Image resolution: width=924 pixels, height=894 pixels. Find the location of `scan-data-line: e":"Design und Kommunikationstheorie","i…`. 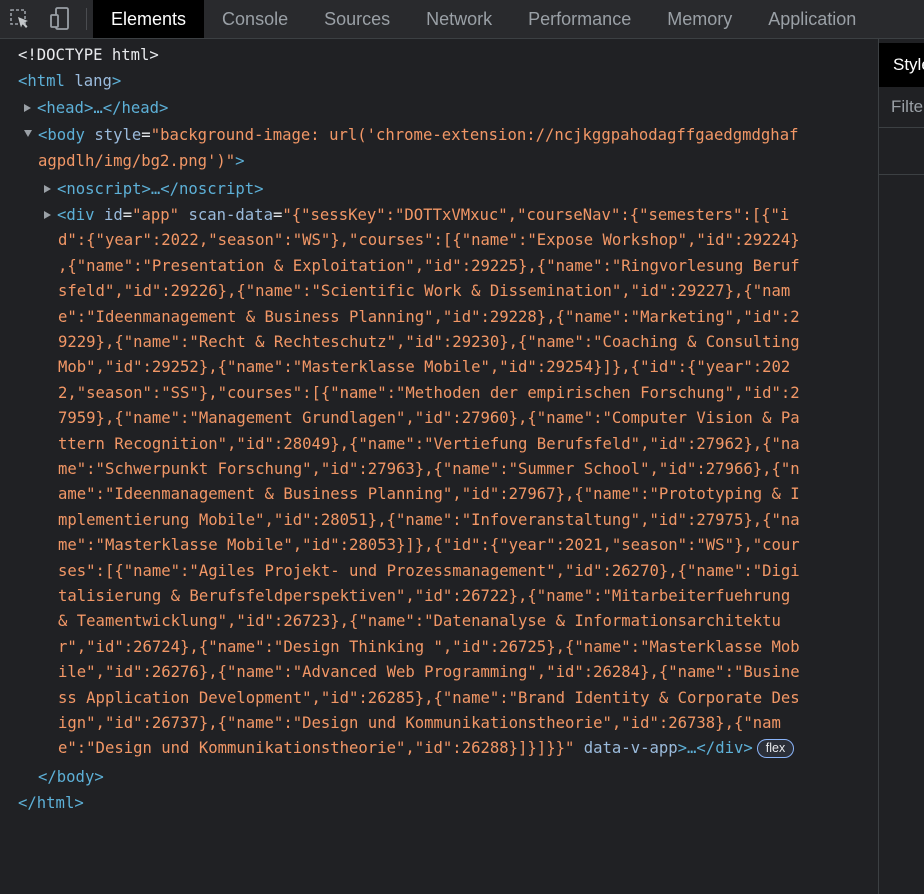

scan-data-line: e":"Design und Kommunikationstheorie","i… is located at coordinates (426, 748).